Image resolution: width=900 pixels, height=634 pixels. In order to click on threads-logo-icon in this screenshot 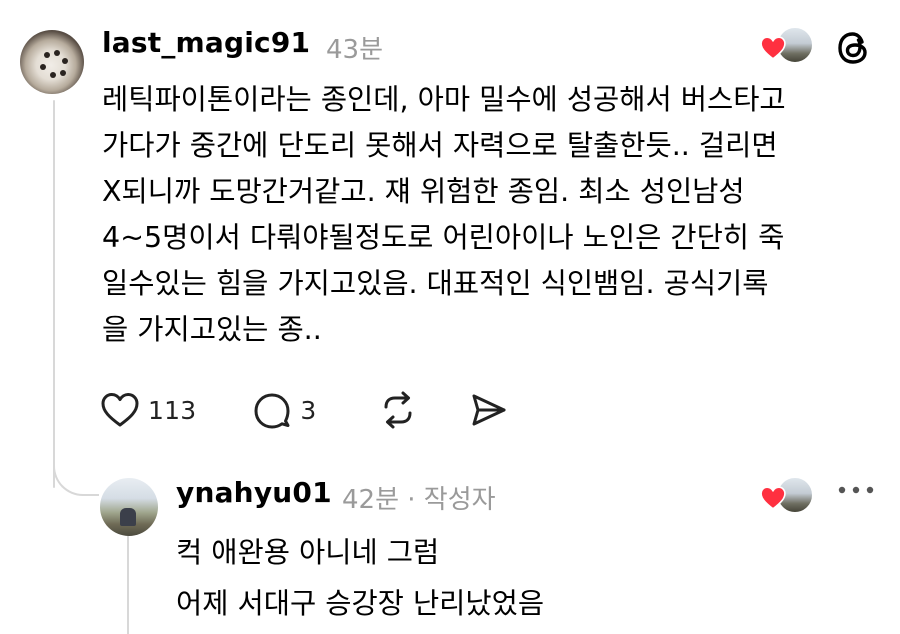, I will do `click(853, 48)`.